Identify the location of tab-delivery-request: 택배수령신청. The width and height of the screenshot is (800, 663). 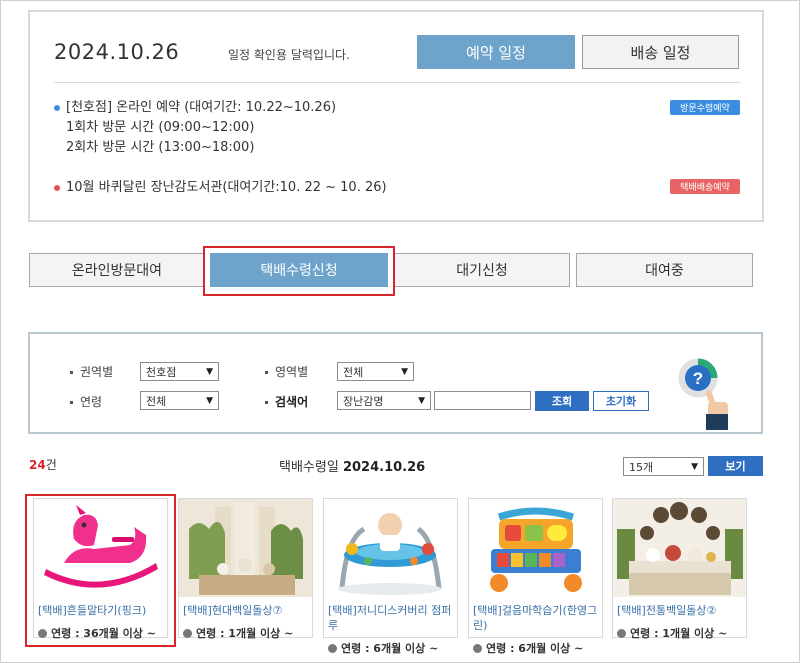
(299, 270).